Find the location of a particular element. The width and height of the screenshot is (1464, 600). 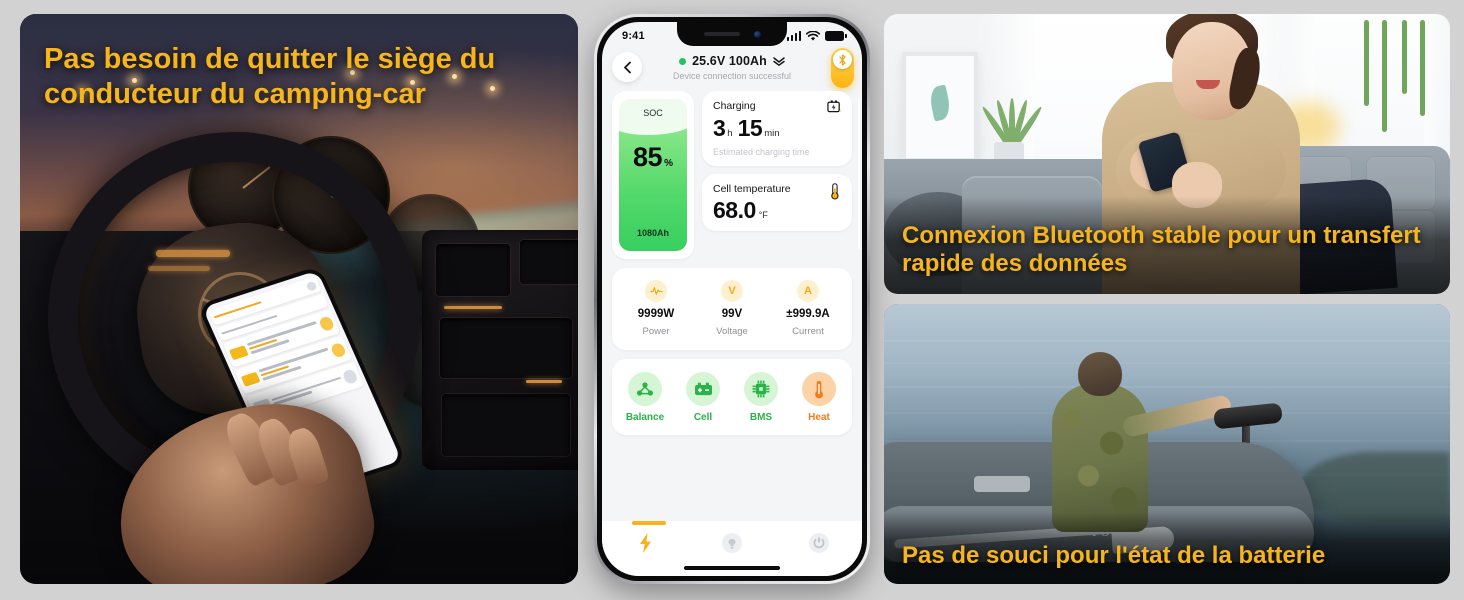

settings-bulb-icon is located at coordinates (732, 543).